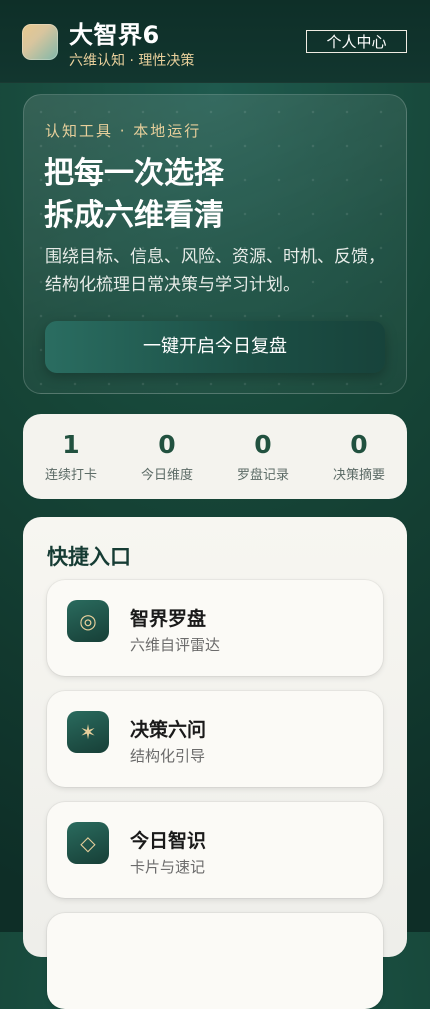 The width and height of the screenshot is (430, 1009). I want to click on hero-description: 围绕目标、信息、风险、资源、时机、反馈，结构化梳理日常决策与学习计划。, so click(215, 271).